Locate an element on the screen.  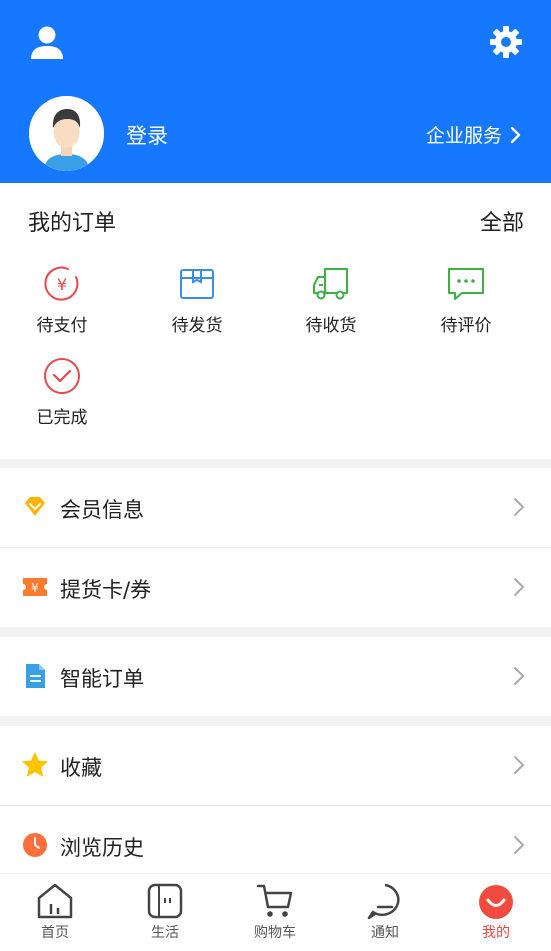
order-pending-review: 待评价 is located at coordinates (466, 300).